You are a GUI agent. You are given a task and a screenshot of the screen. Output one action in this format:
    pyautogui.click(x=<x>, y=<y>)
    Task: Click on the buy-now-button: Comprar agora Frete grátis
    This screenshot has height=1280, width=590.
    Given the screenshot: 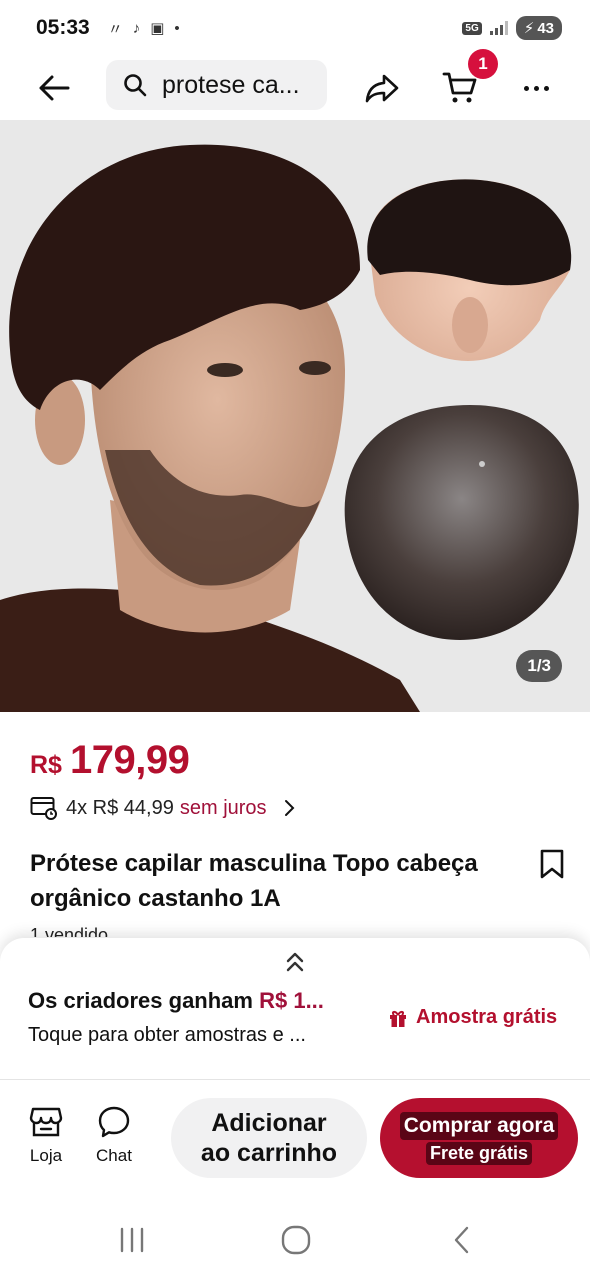 What is the action you would take?
    pyautogui.click(x=479, y=1138)
    